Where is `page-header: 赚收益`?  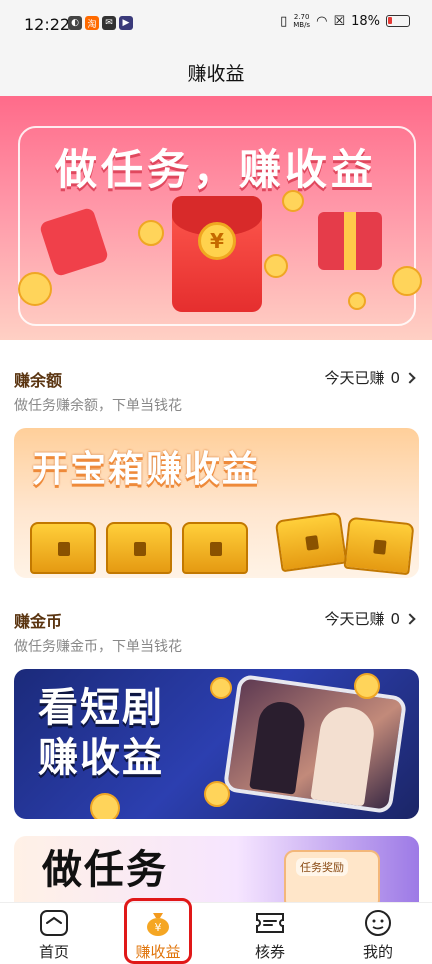 page-header: 赚收益 is located at coordinates (216, 72).